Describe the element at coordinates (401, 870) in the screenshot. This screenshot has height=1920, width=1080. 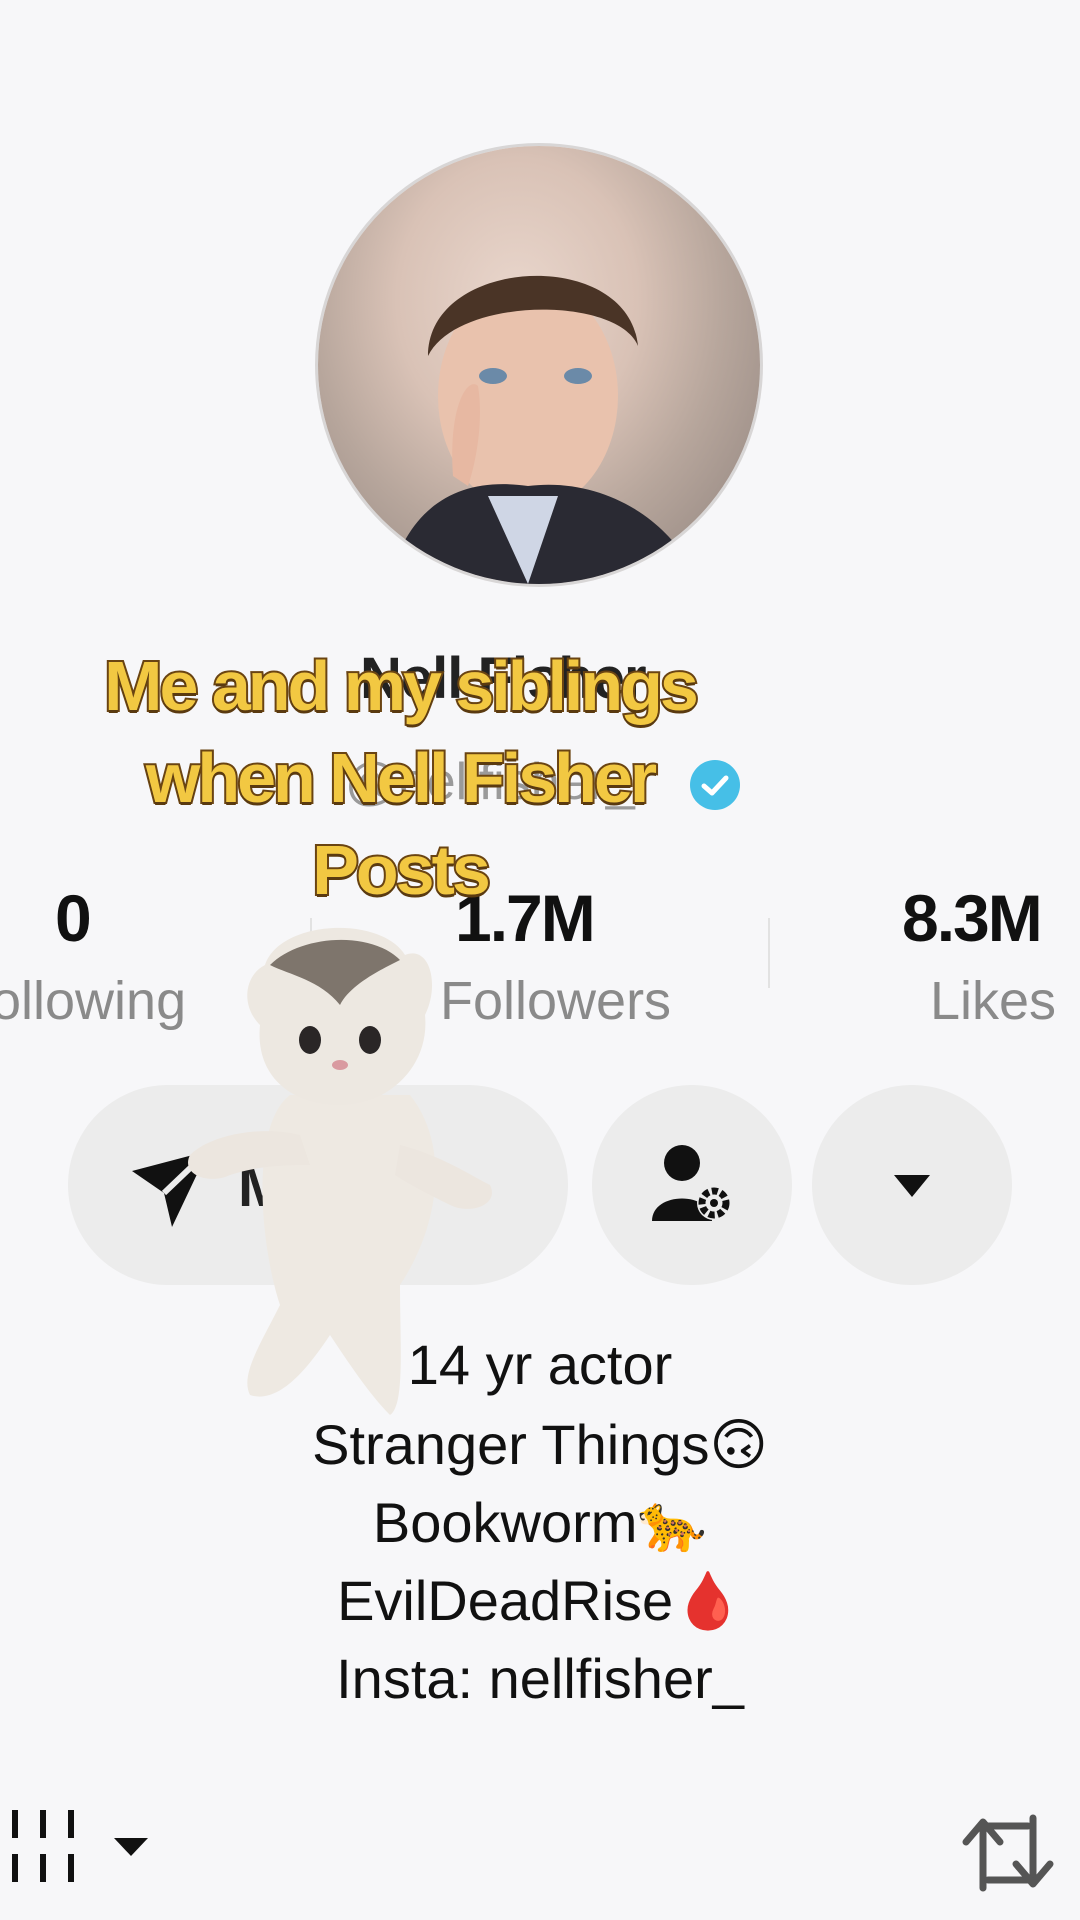
I see `caption-line: Posts` at that location.